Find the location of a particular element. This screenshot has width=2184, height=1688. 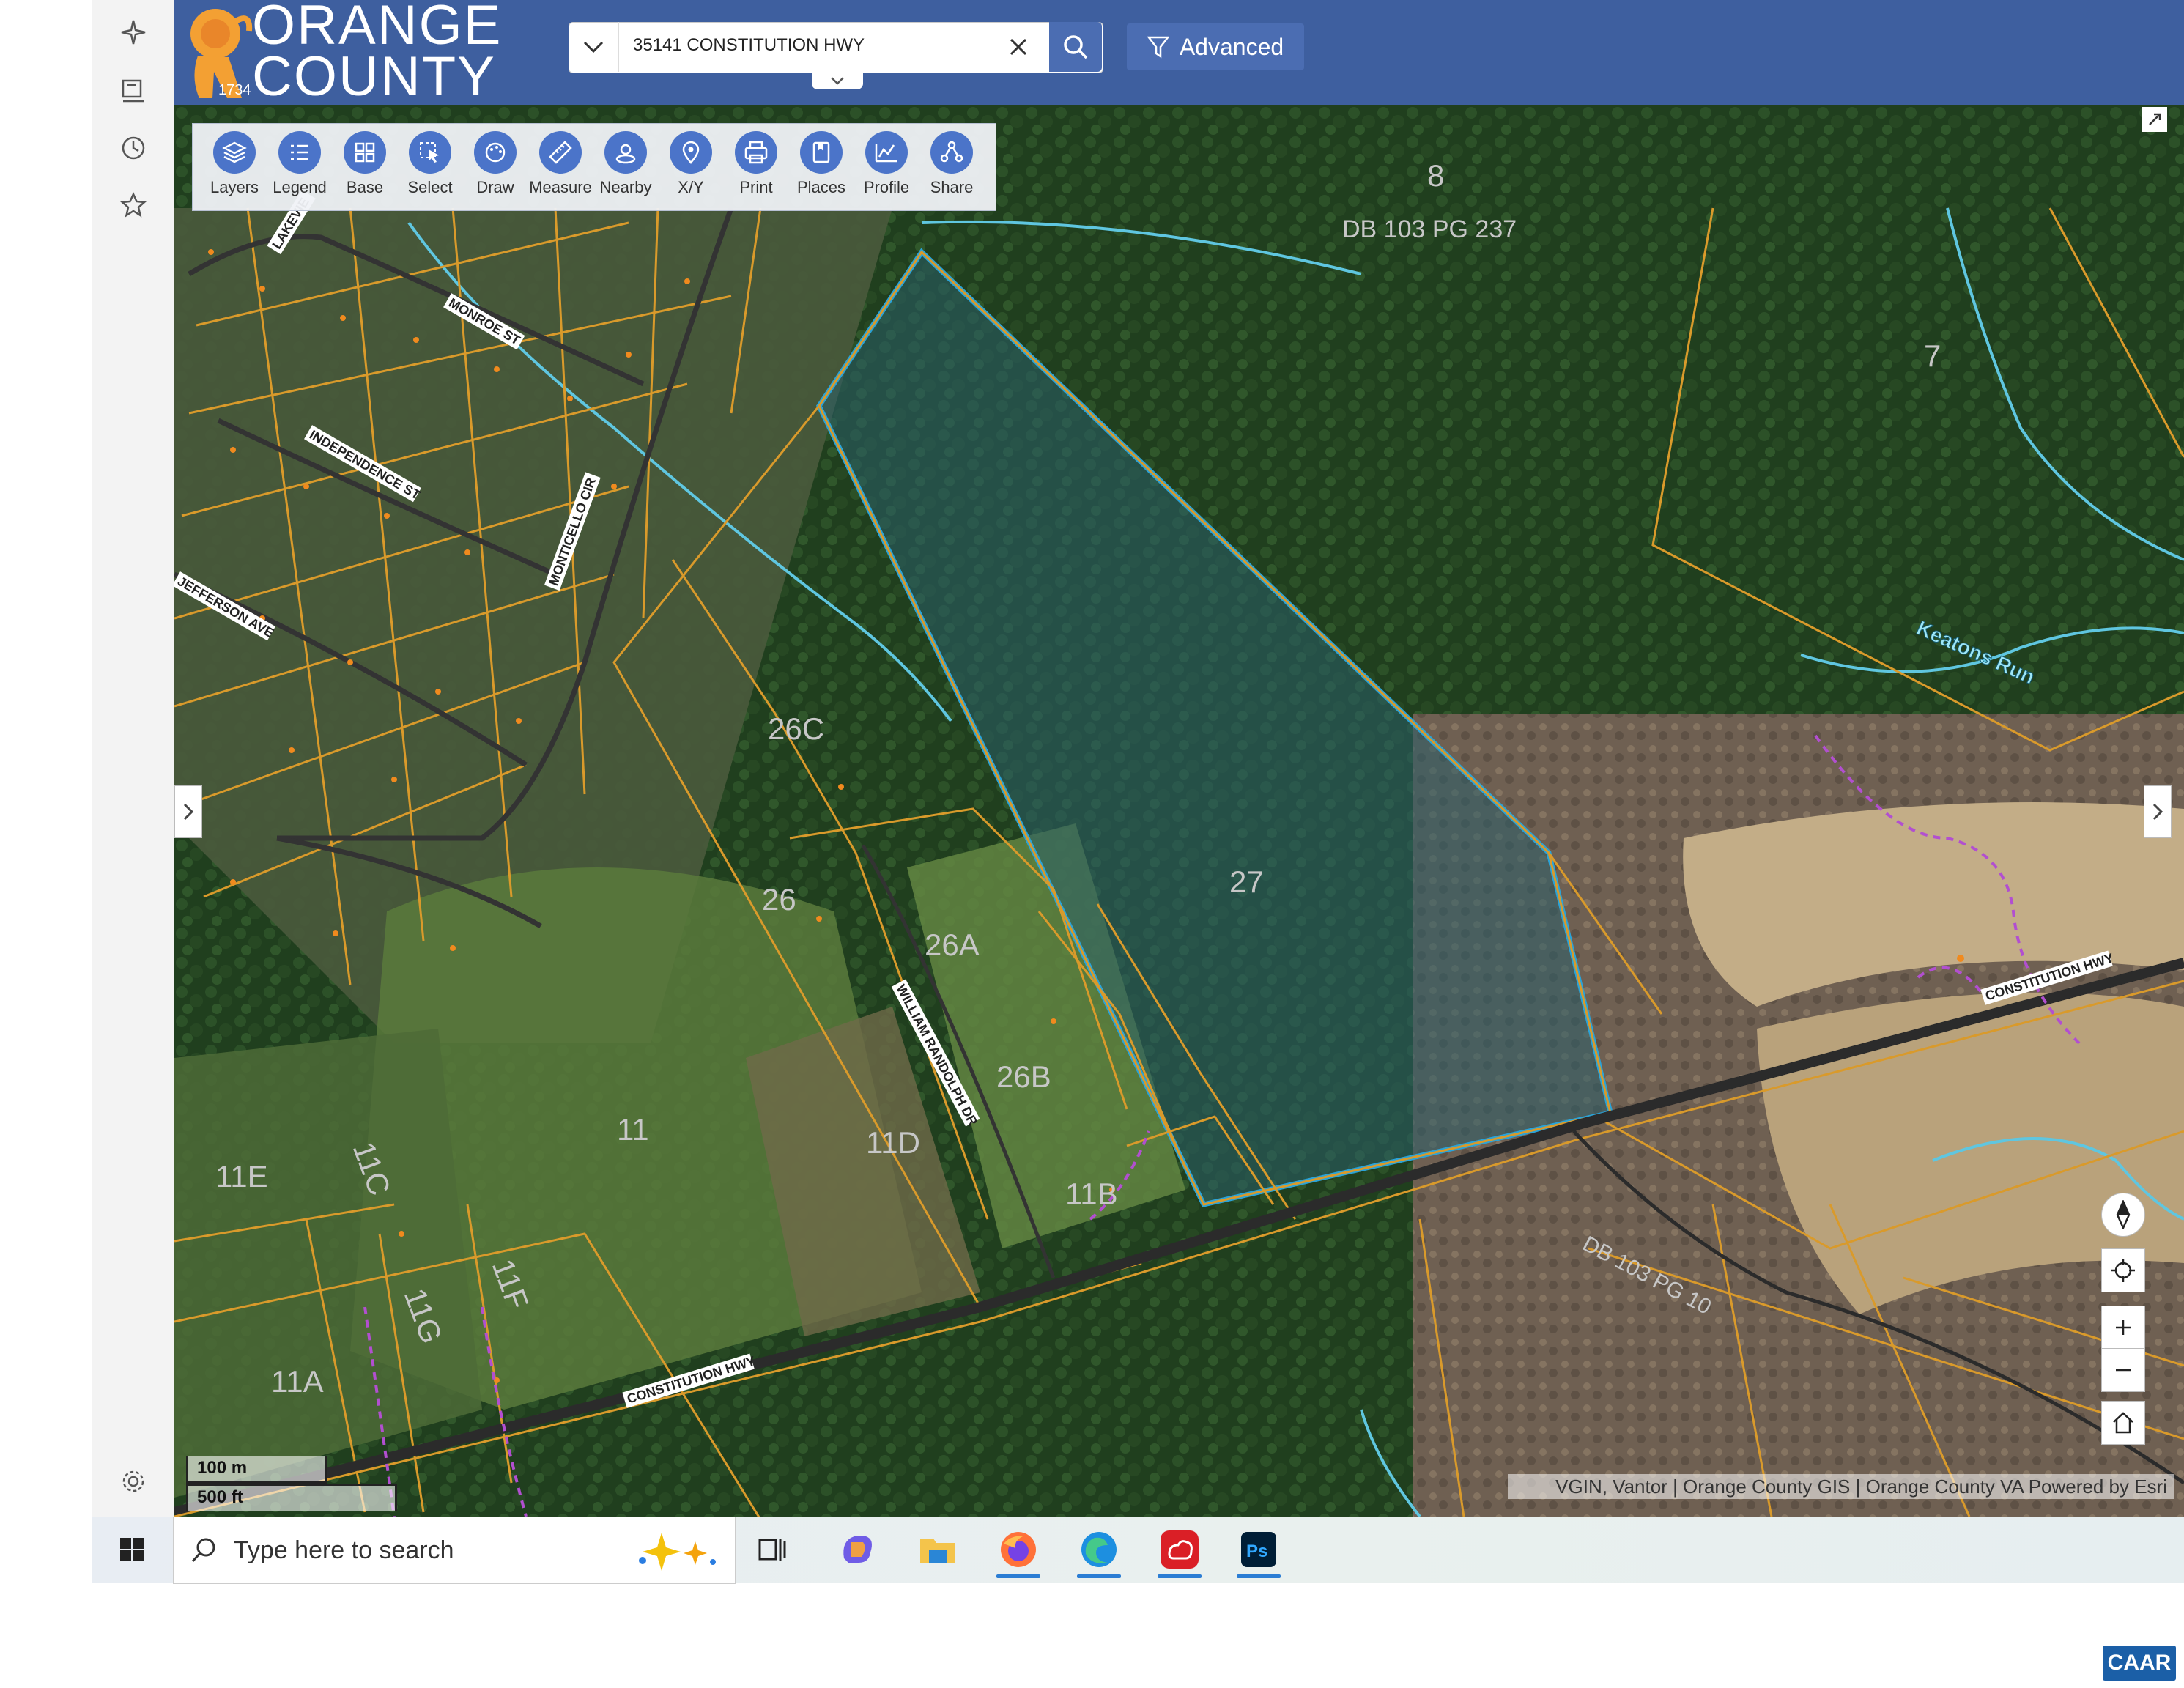

file-explorer-icon is located at coordinates (938, 1551).